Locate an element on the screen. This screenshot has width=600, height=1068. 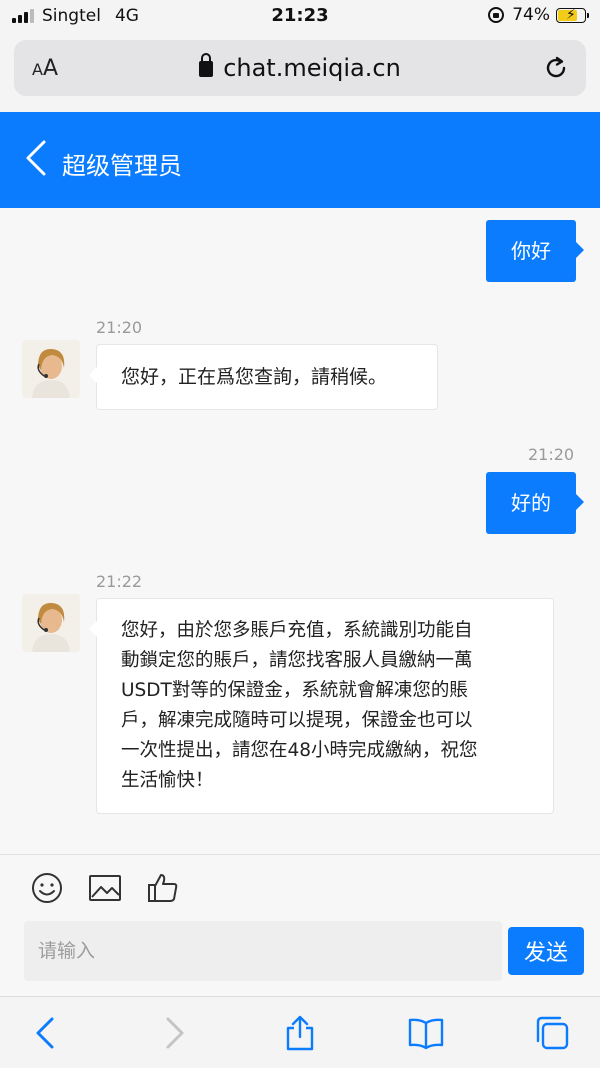
browser-toolbar is located at coordinates (300, 1032).